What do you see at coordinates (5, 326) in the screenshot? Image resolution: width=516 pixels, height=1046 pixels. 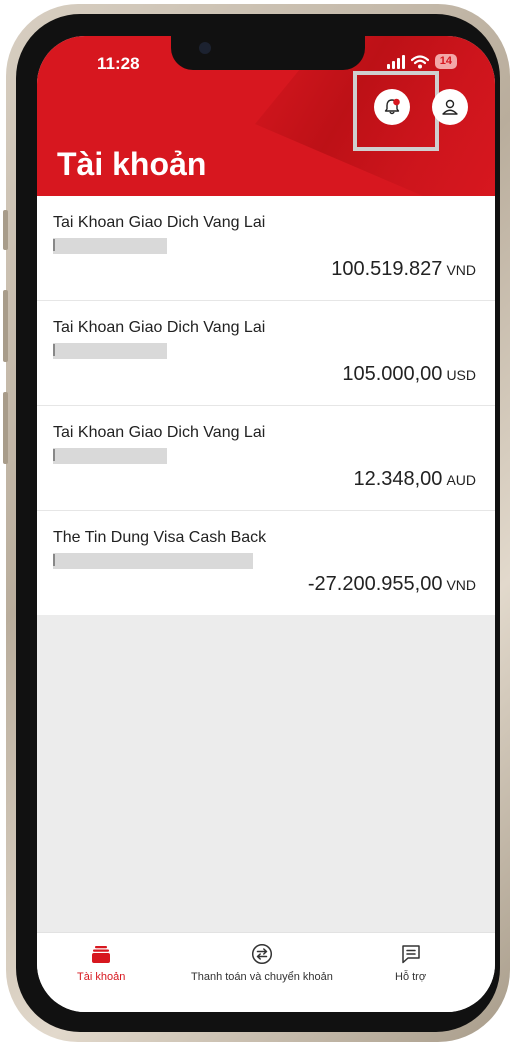 I see `volume-up-button` at bounding box center [5, 326].